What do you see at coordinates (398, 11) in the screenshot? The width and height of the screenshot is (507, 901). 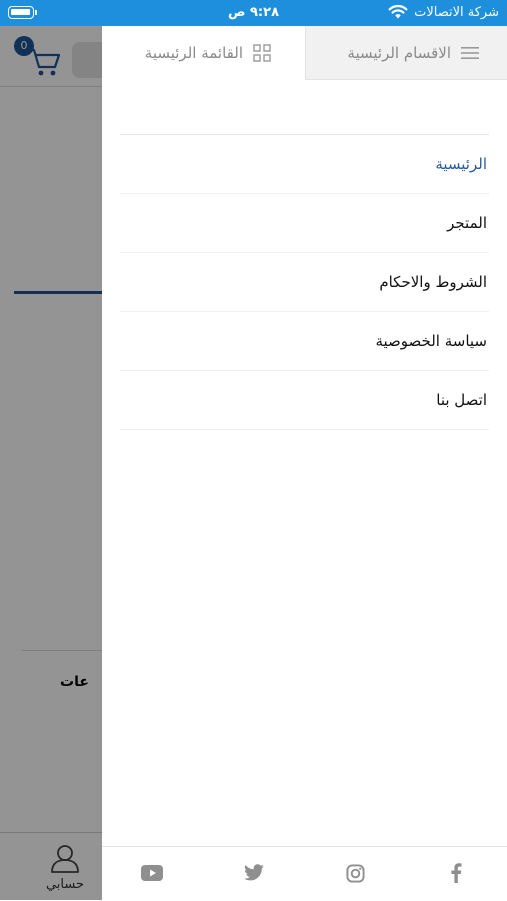 I see `wifi-icon` at bounding box center [398, 11].